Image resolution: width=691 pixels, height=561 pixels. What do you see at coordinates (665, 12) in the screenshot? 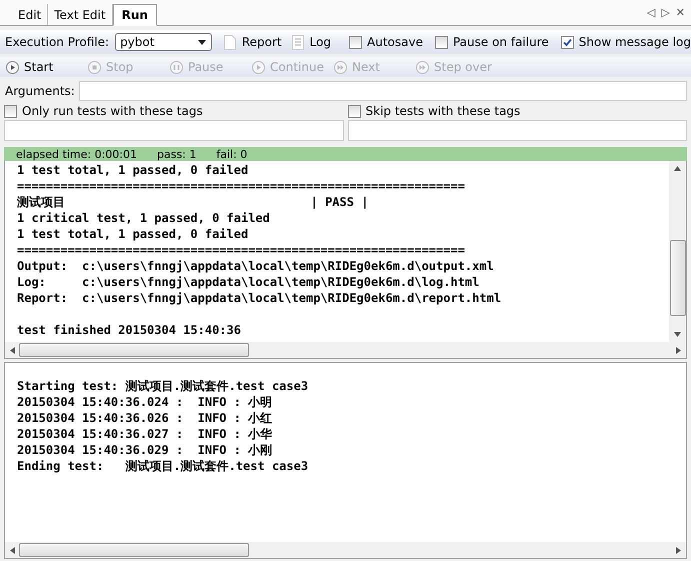
I see `tab-control-button: ▷` at bounding box center [665, 12].